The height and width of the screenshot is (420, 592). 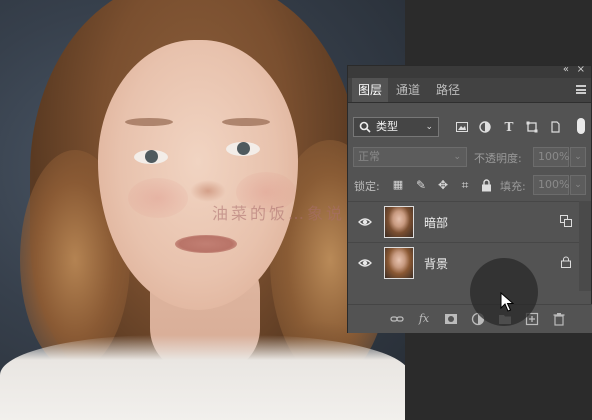 What do you see at coordinates (532, 127) in the screenshot?
I see `shape-filter-icon` at bounding box center [532, 127].